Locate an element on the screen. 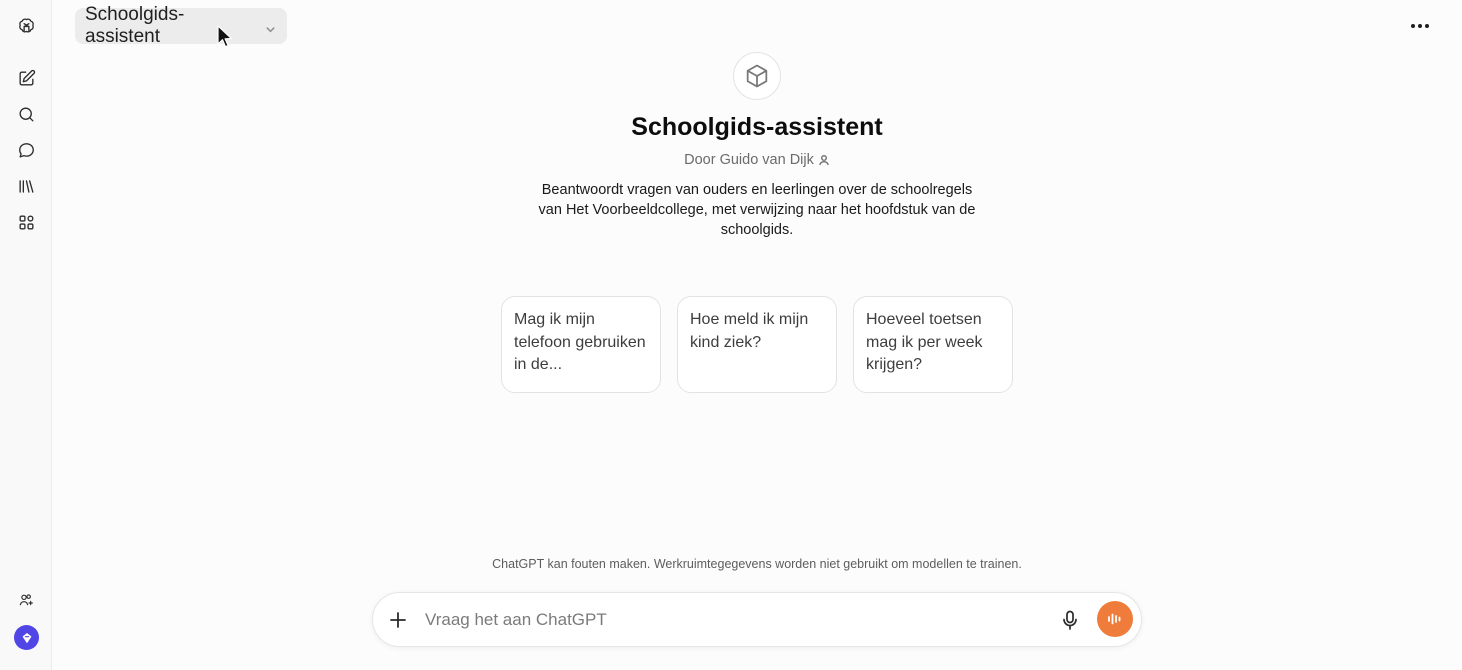  new-chat-icon is located at coordinates (26, 78).